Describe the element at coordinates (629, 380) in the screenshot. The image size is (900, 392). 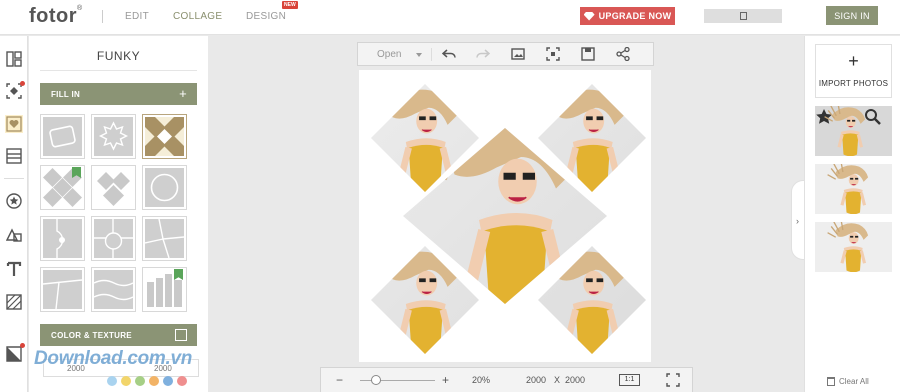
I see `actual-size-button: 1:1` at that location.